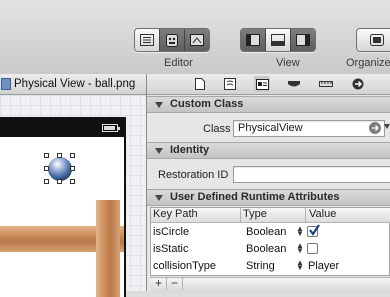 The width and height of the screenshot is (390, 297). Describe the element at coordinates (255, 214) in the screenshot. I see `column-header-type: Type` at that location.